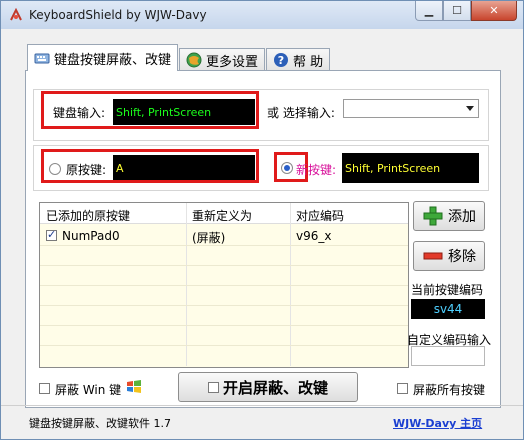 Image resolution: width=524 pixels, height=440 pixels. I want to click on window-title: KeyboardShield by WJW-Davy, so click(118, 15).